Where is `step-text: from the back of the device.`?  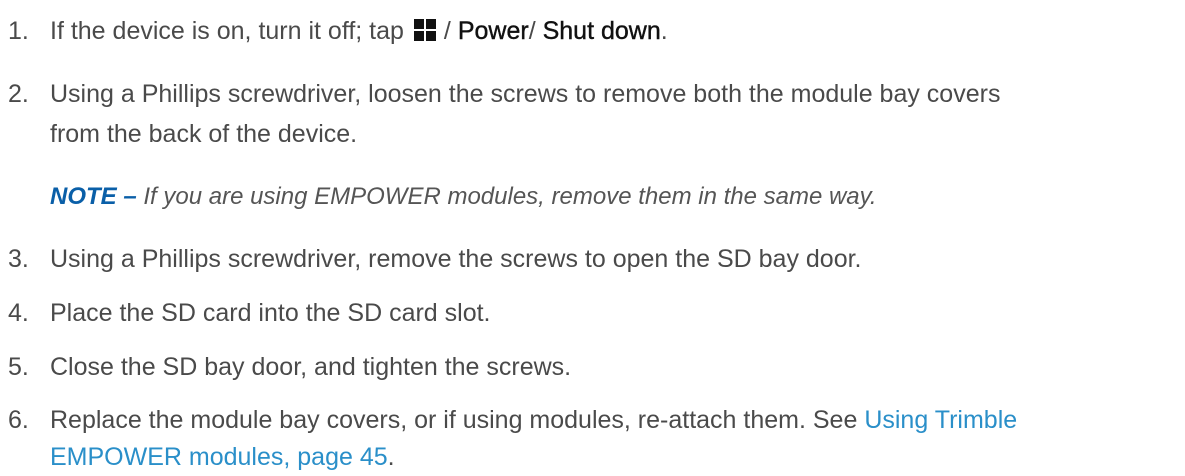
step-text: from the back of the device. is located at coordinates (204, 134).